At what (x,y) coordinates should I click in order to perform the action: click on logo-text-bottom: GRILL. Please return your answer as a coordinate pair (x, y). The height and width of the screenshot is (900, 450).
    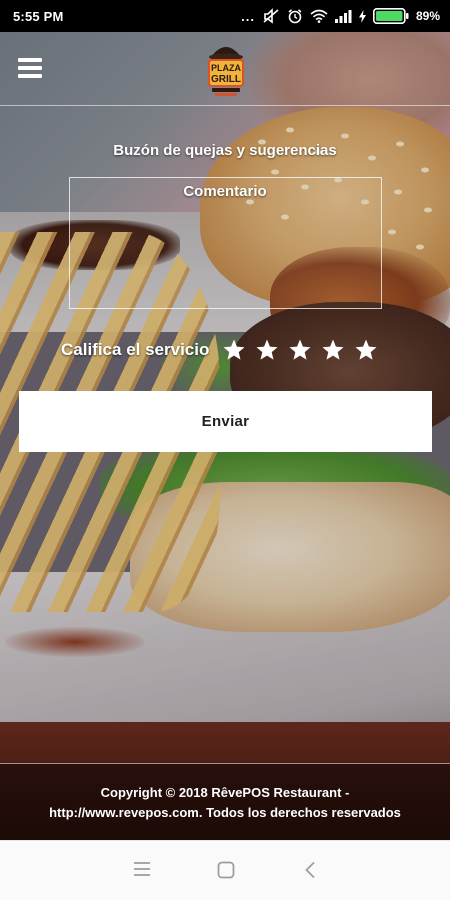
    Looking at the image, I should click on (226, 79).